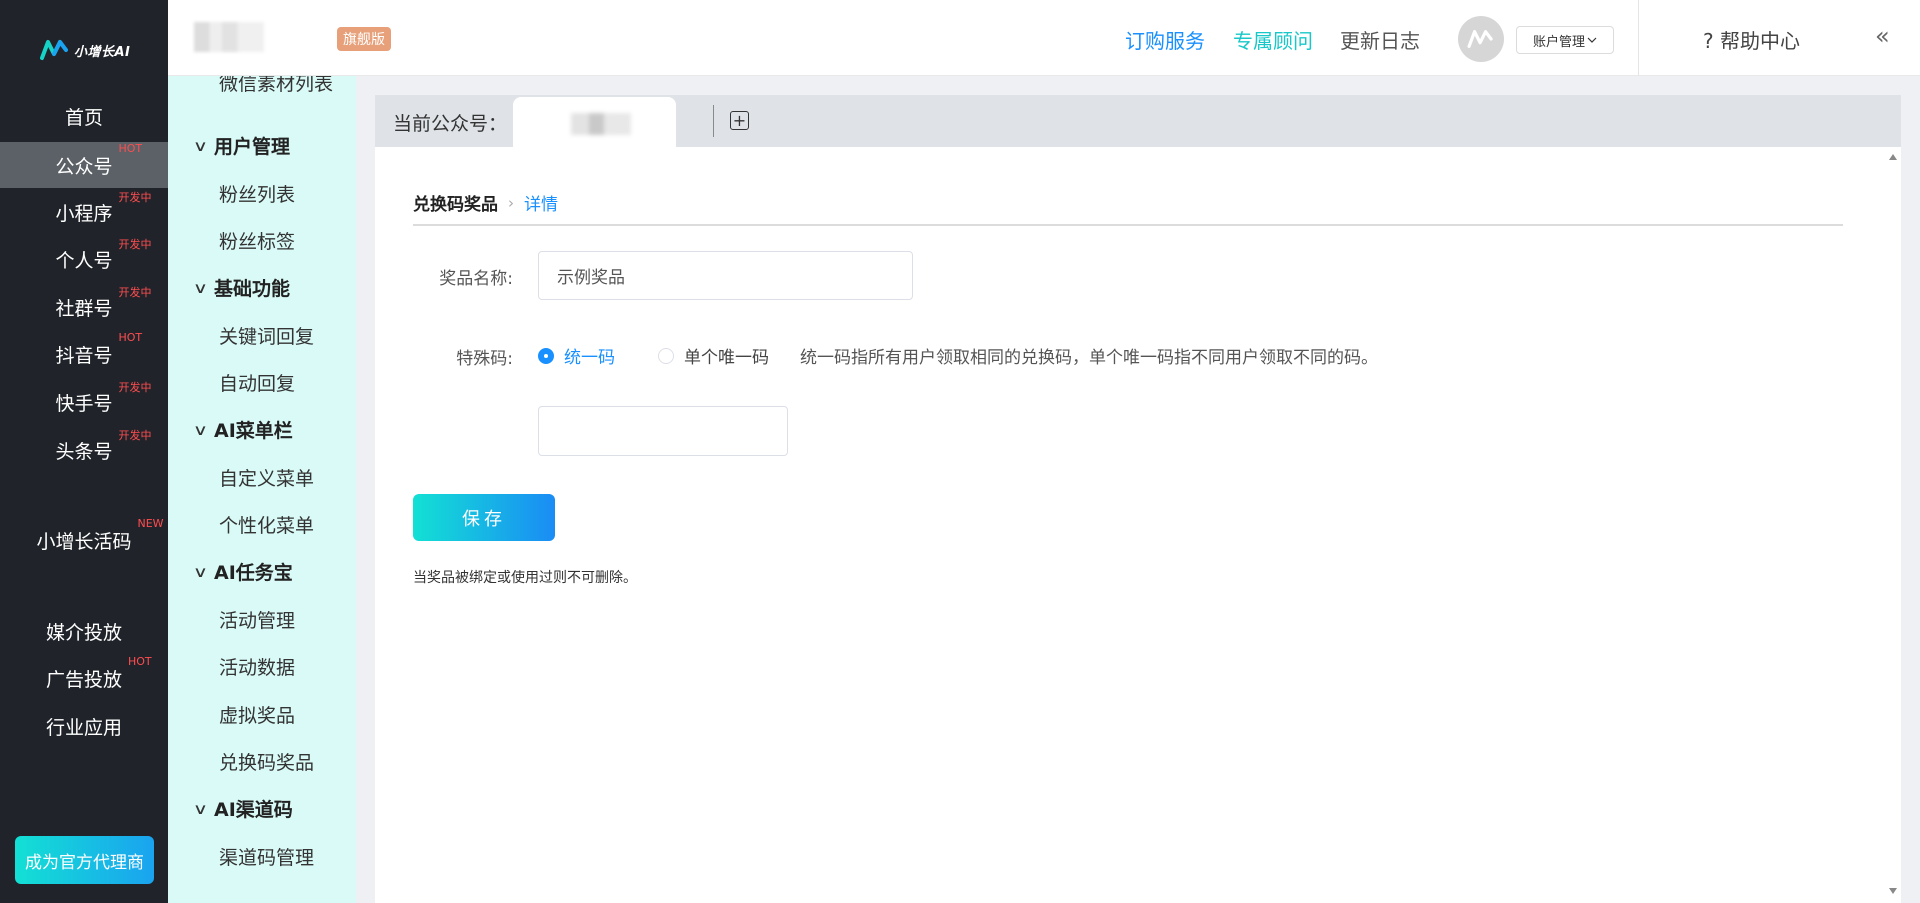 The width and height of the screenshot is (1920, 903). I want to click on chevron-down-icon, so click(1592, 40).